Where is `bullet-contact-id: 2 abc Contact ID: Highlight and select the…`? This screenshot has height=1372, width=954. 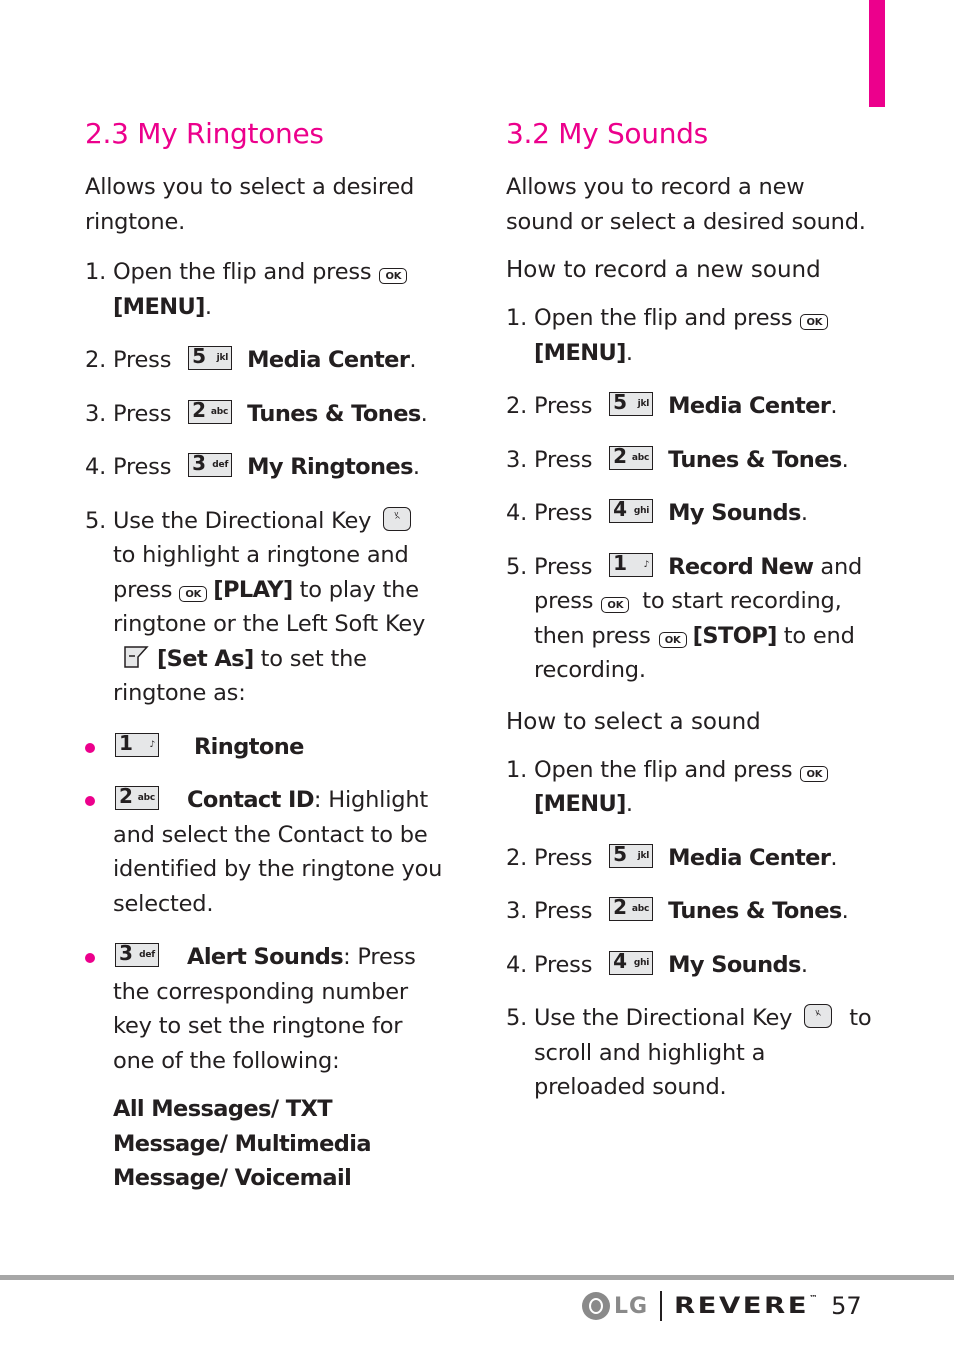 bullet-contact-id: 2 abc Contact ID: Highlight and select the… is located at coordinates (265, 852).